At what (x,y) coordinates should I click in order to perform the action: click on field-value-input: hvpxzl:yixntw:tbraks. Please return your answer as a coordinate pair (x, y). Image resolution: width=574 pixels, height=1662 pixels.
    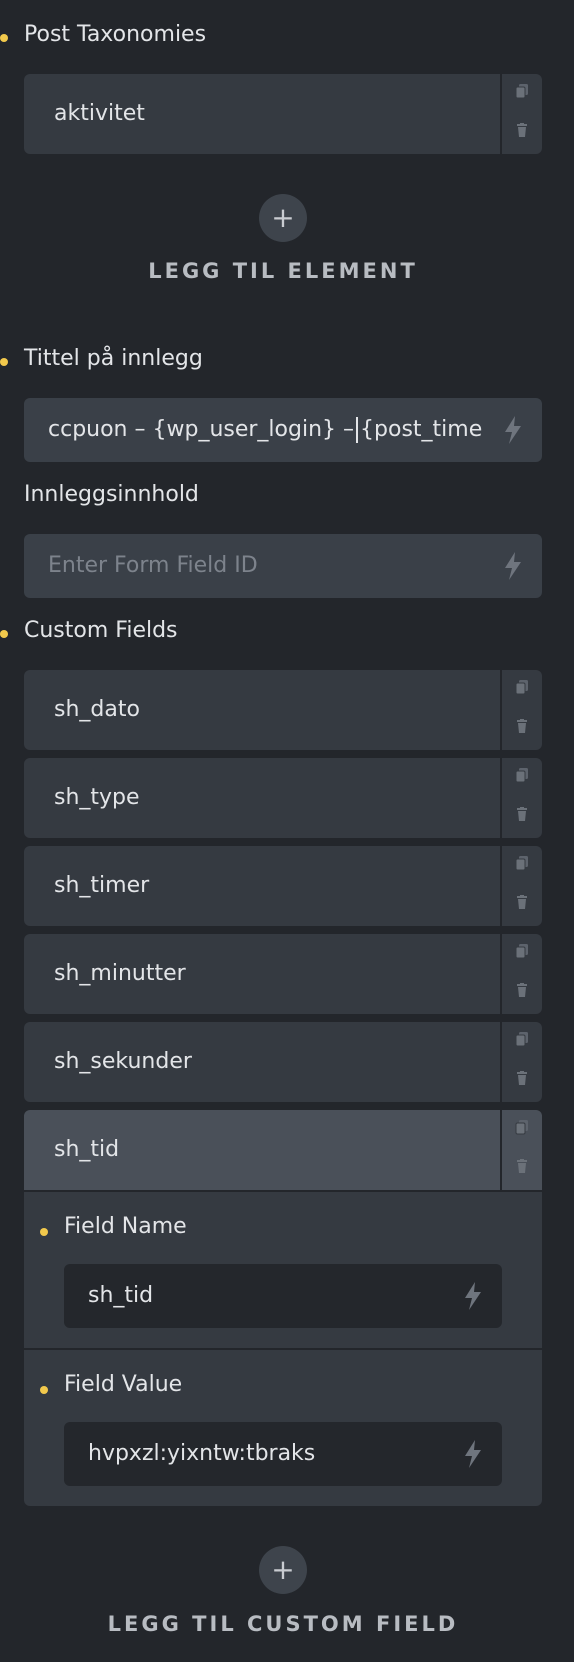
    Looking at the image, I should click on (283, 1454).